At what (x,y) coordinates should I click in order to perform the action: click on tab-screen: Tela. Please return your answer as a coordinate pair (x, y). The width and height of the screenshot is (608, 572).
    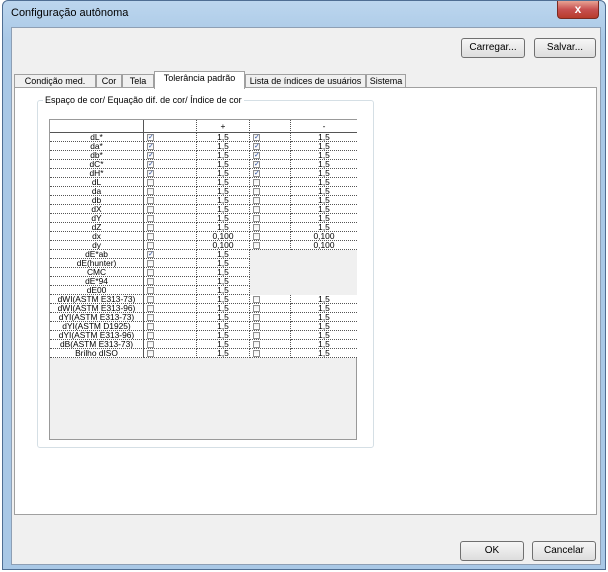
    Looking at the image, I should click on (138, 81).